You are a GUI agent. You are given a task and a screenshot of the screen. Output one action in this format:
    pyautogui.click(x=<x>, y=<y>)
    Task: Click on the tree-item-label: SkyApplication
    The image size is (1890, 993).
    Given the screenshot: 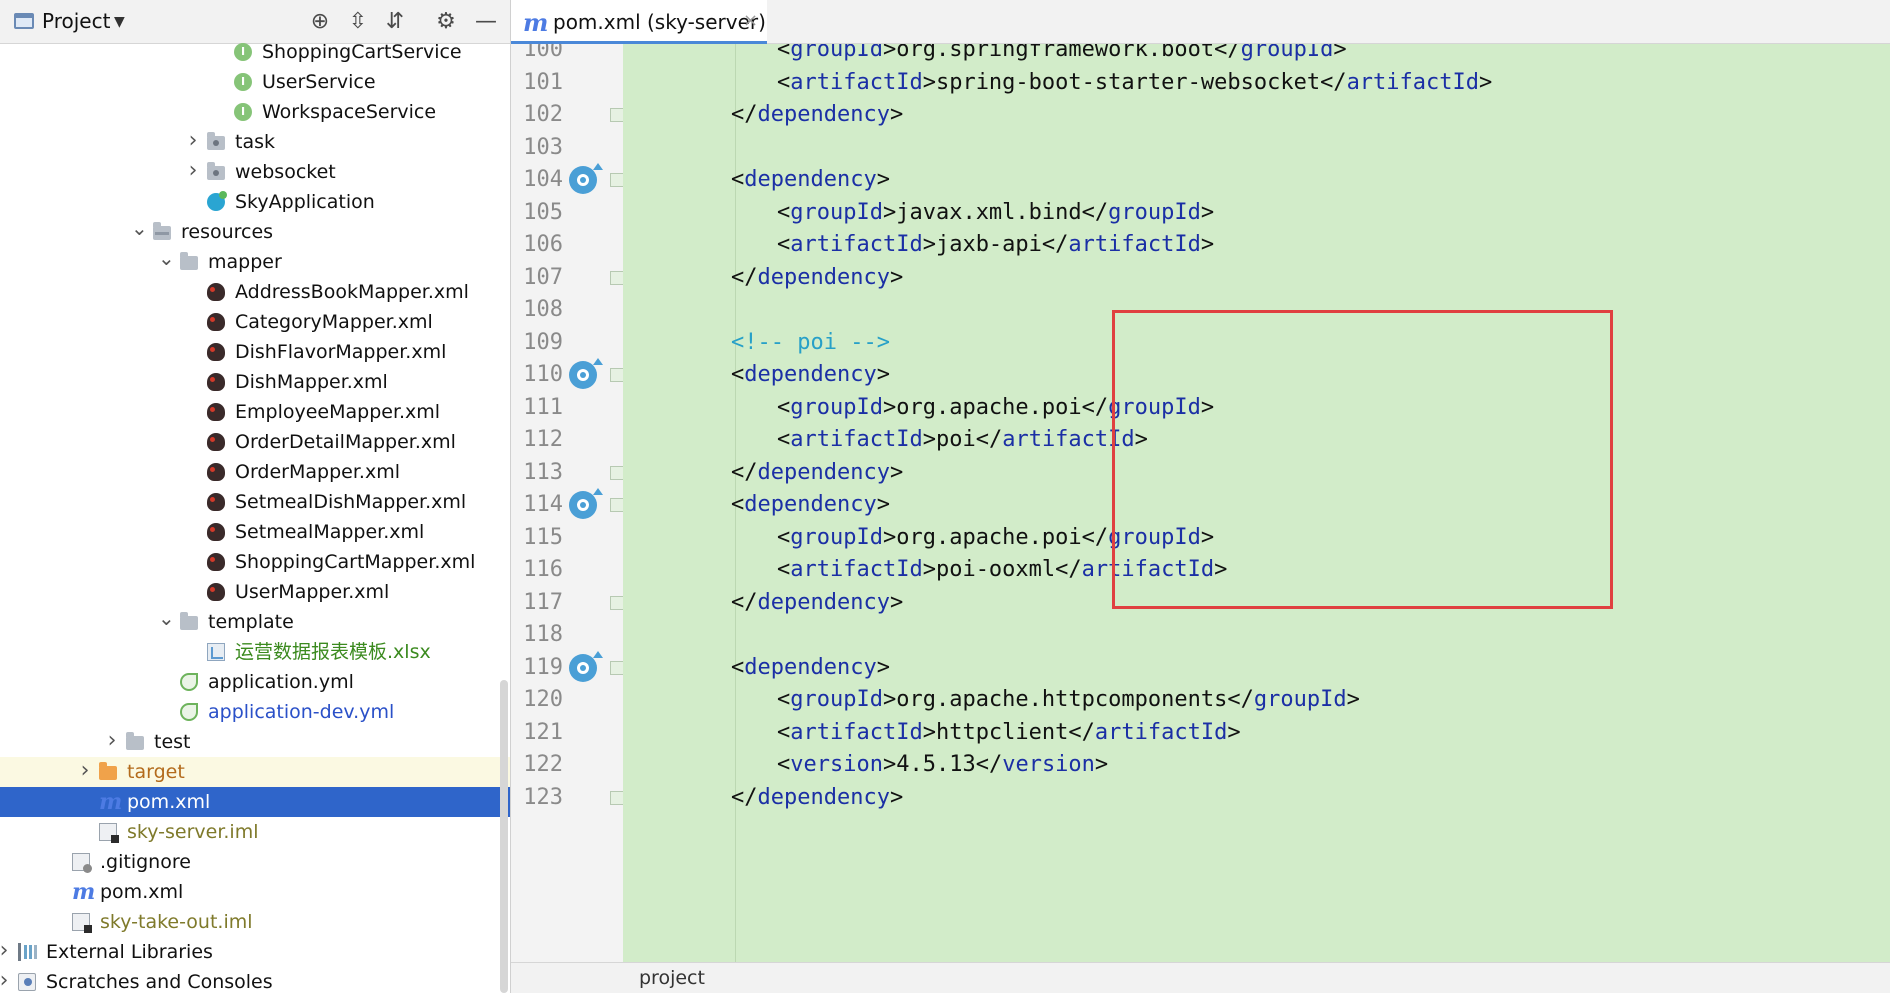 What is the action you would take?
    pyautogui.click(x=305, y=202)
    